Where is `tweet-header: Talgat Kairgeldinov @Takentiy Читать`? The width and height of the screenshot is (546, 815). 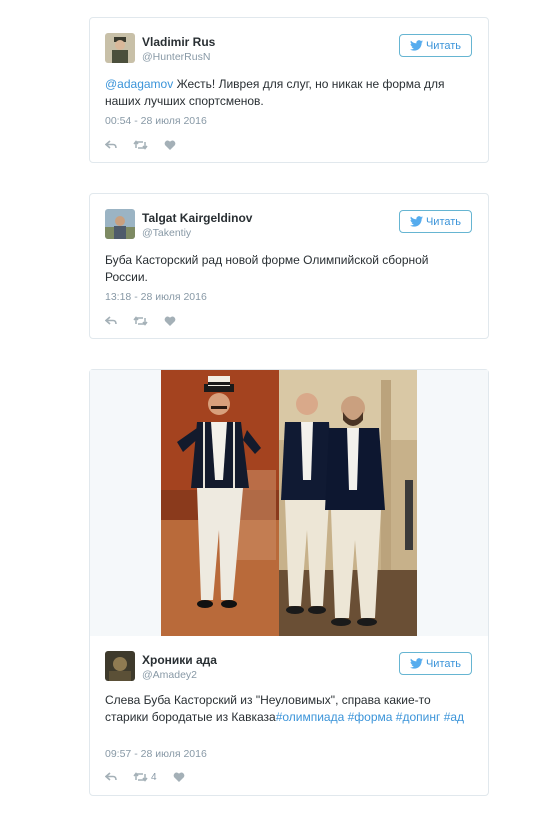
tweet-header: Talgat Kairgeldinov @Takentiy Читать is located at coordinates (289, 225).